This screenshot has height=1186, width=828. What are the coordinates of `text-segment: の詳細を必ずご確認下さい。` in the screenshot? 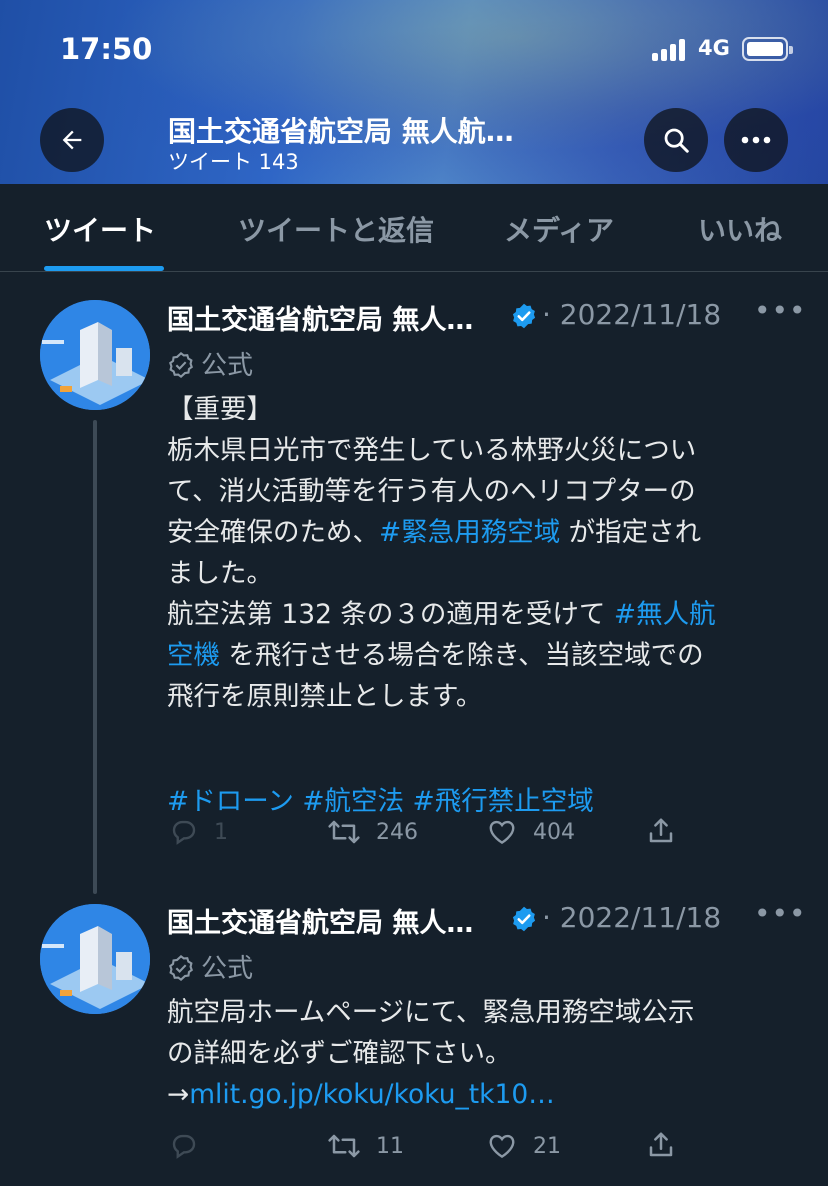 It's located at (339, 1053).